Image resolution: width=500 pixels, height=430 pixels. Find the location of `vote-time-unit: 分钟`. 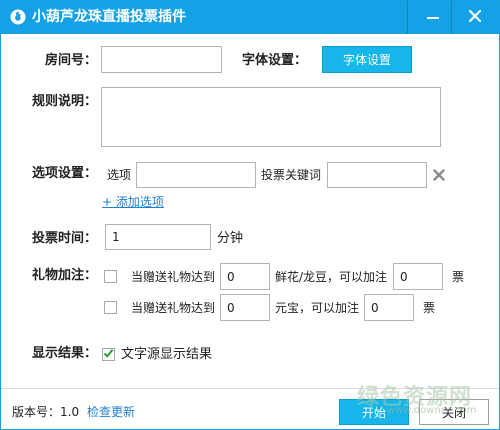

vote-time-unit: 分钟 is located at coordinates (230, 238).